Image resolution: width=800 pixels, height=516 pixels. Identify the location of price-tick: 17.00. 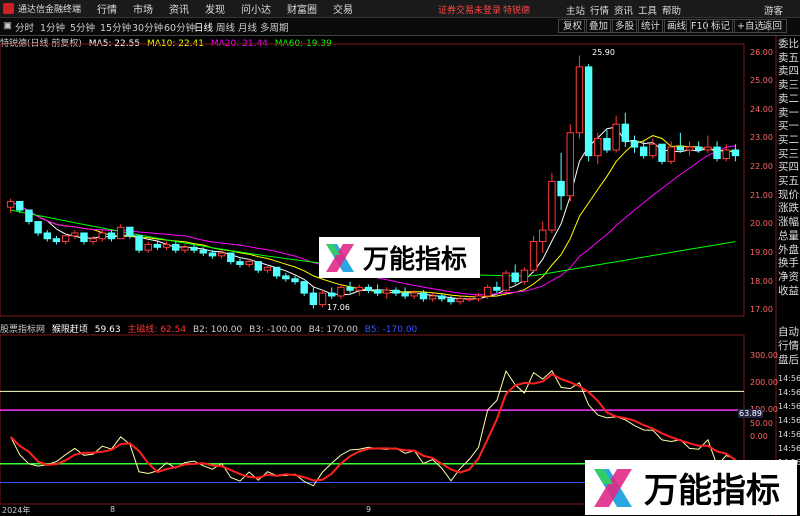
(761, 310).